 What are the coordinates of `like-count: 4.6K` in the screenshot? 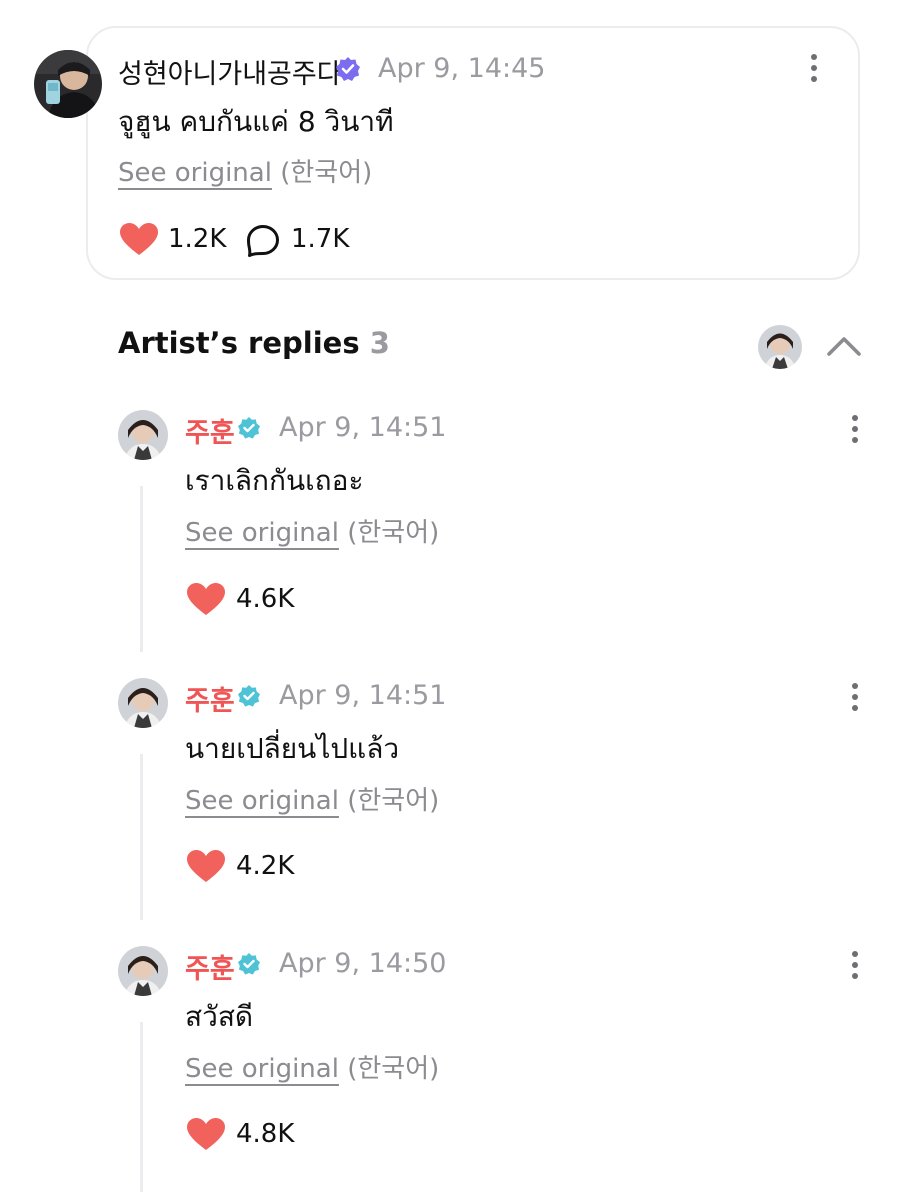 It's located at (265, 599).